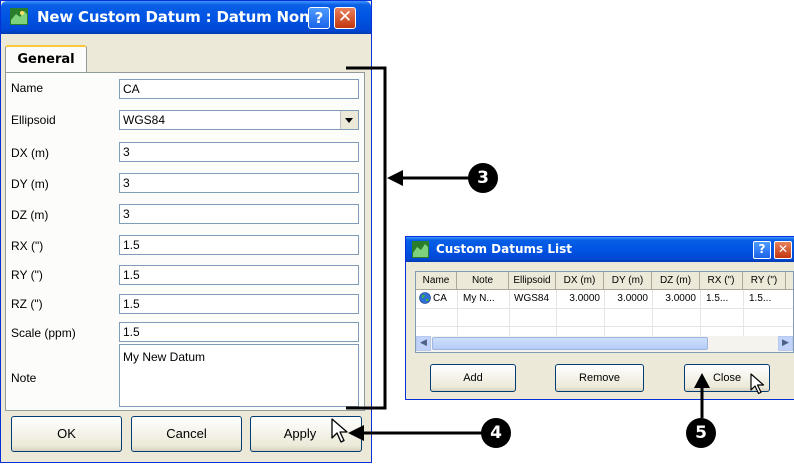 This screenshot has width=794, height=464. I want to click on callout-badge: 5, so click(701, 433).